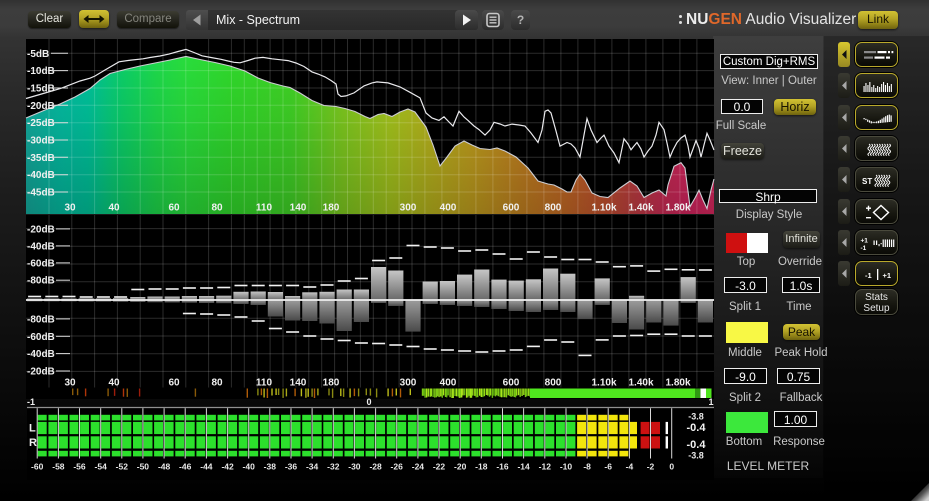 The height and width of the screenshot is (501, 929). I want to click on svg-text: -30dB, so click(41, 141).